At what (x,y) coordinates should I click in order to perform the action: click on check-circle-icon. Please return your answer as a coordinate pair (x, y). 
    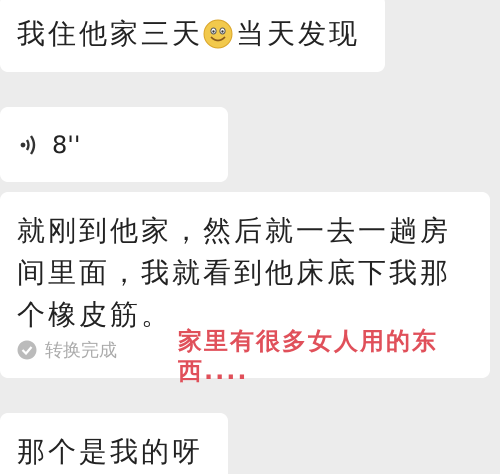
    Looking at the image, I should click on (27, 350).